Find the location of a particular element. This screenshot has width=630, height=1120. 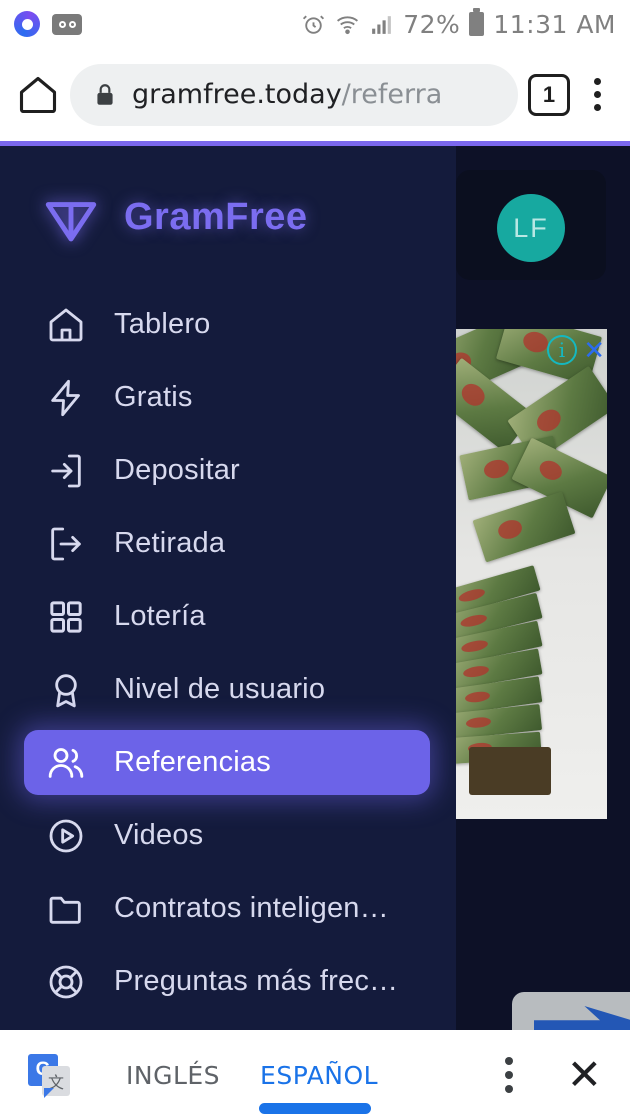

sidebar-item-label: Referencias is located at coordinates (192, 762).